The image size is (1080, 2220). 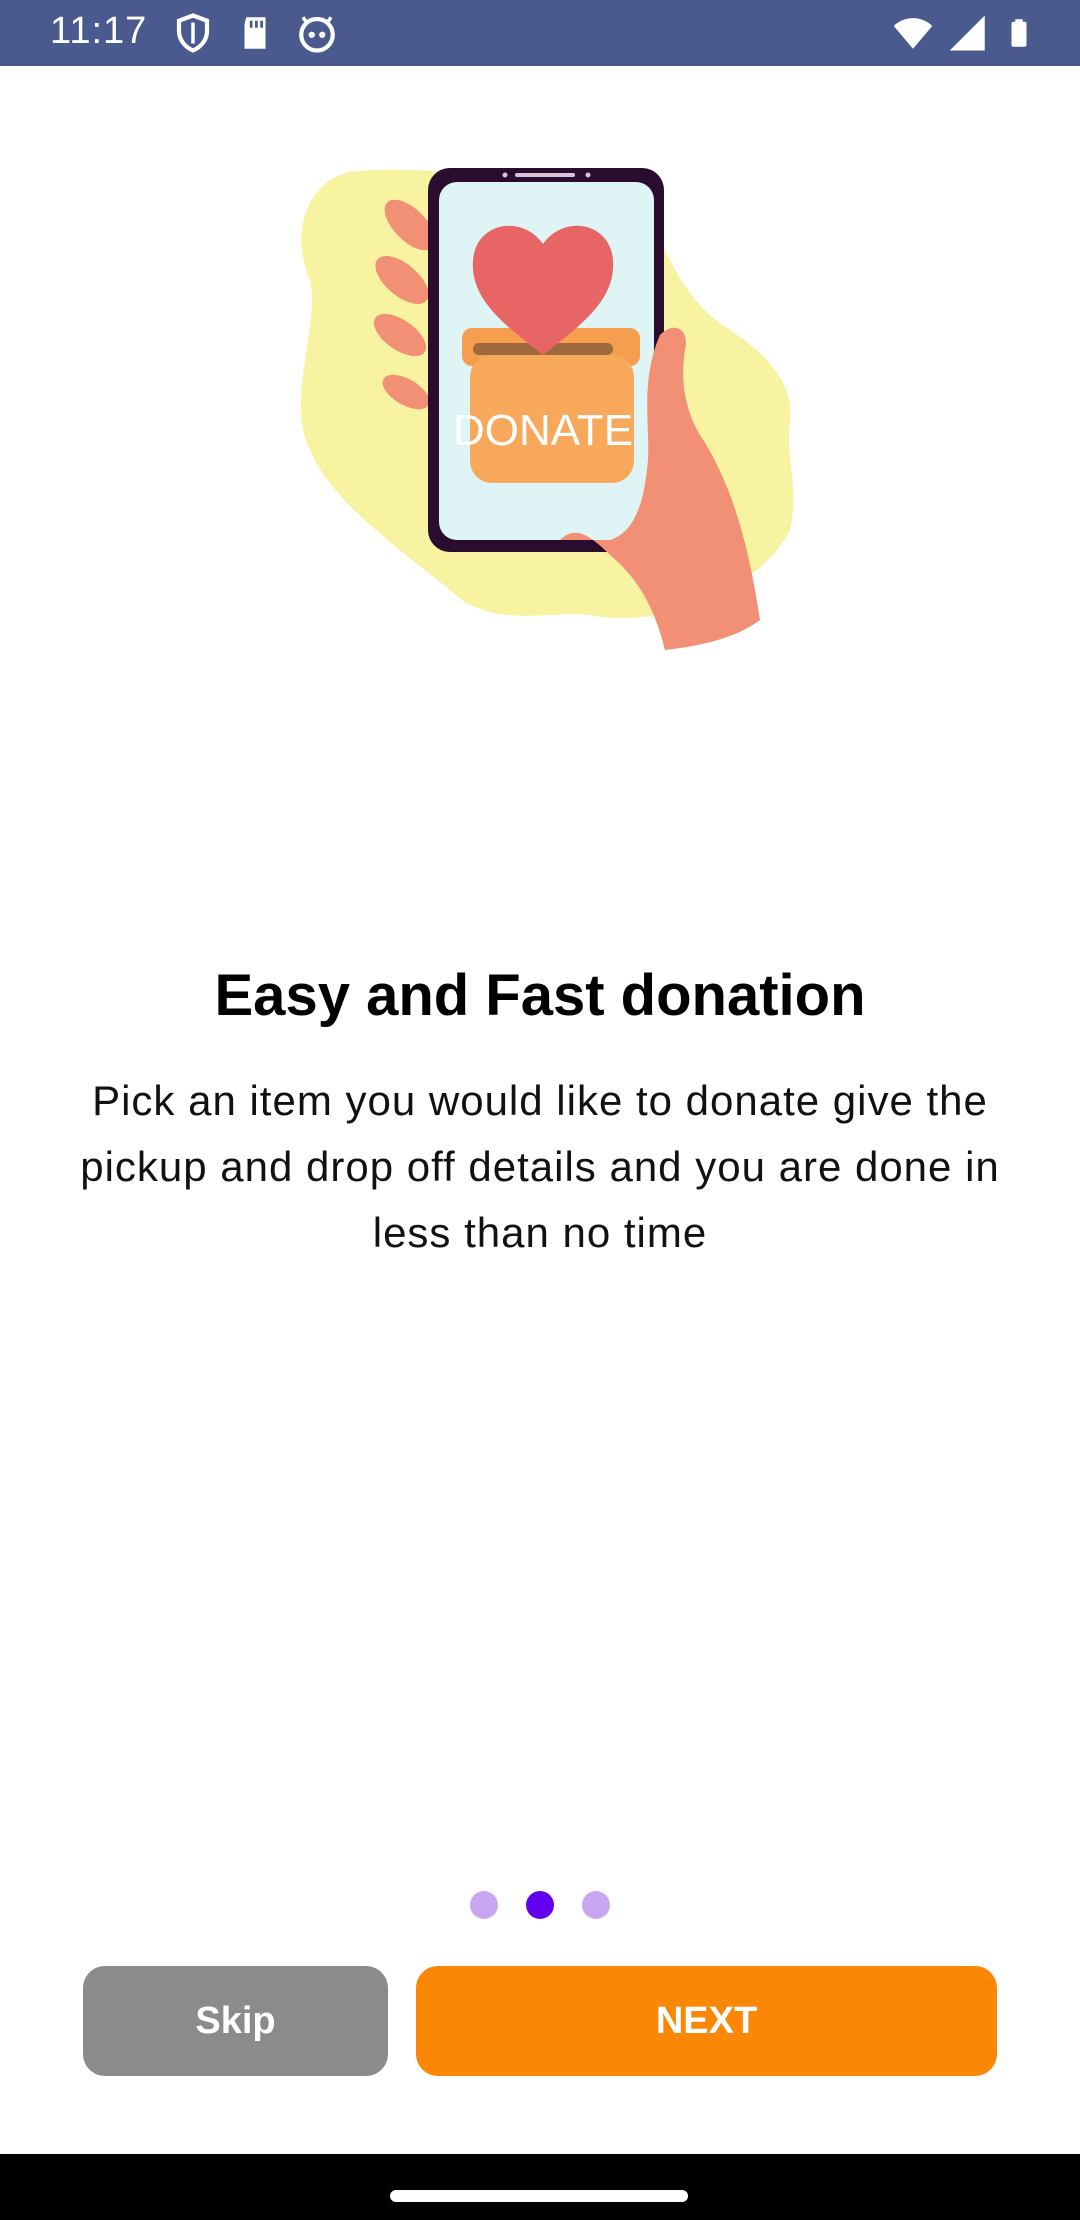 I want to click on donate-phone-illustration: DONATE, so click(x=547, y=409).